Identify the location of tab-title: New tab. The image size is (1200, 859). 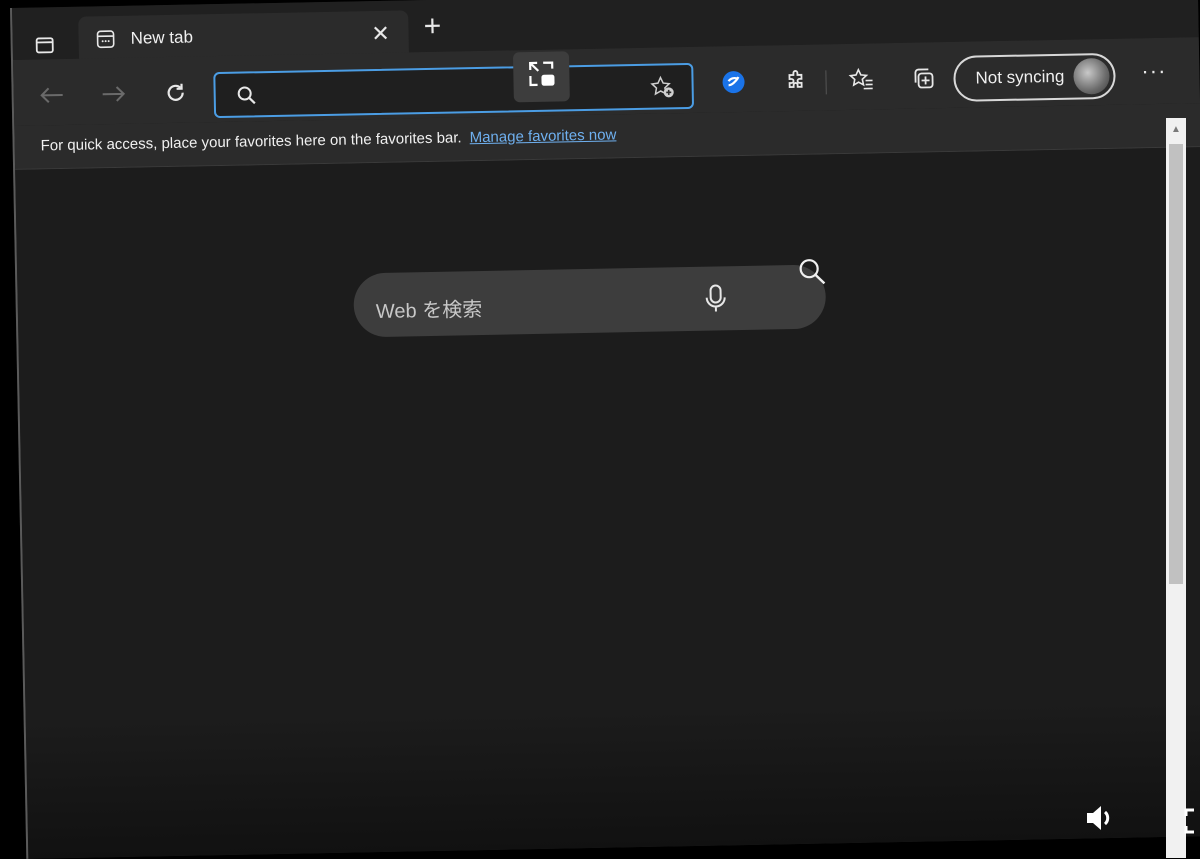
(162, 37).